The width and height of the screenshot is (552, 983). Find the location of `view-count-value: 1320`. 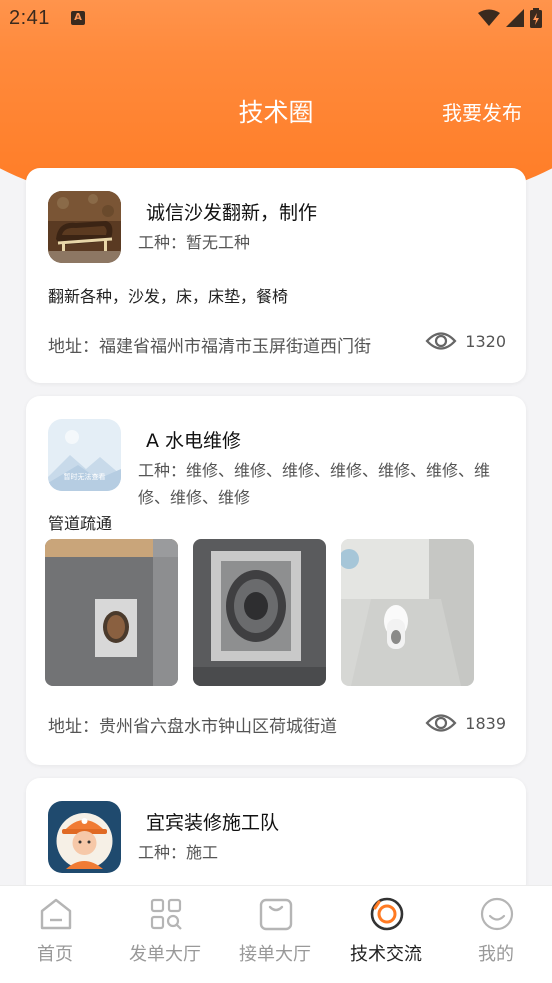

view-count-value: 1320 is located at coordinates (485, 341).